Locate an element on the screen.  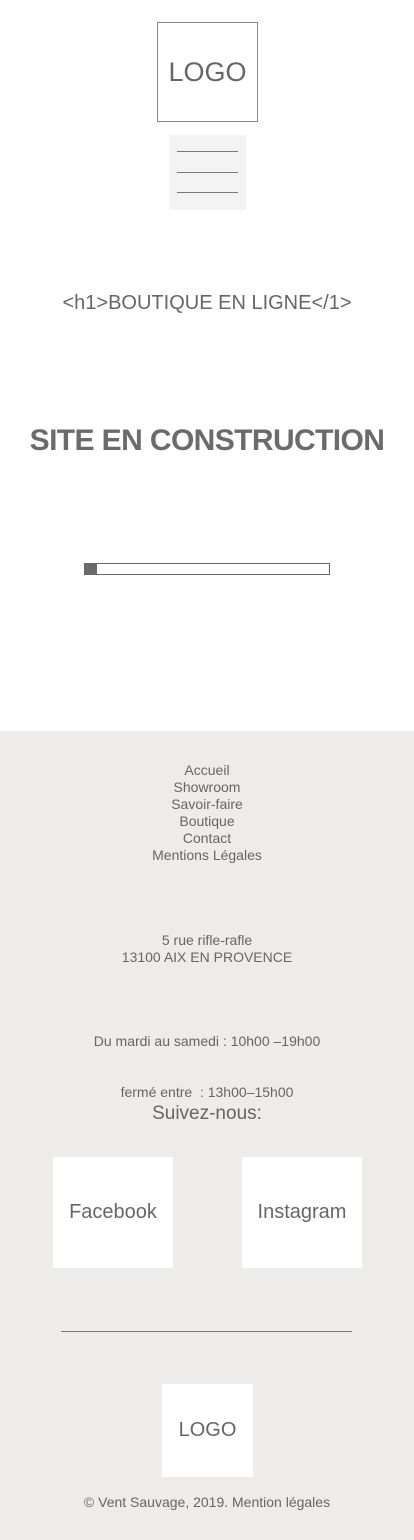
footer-link-contact: Contact is located at coordinates (207, 838).